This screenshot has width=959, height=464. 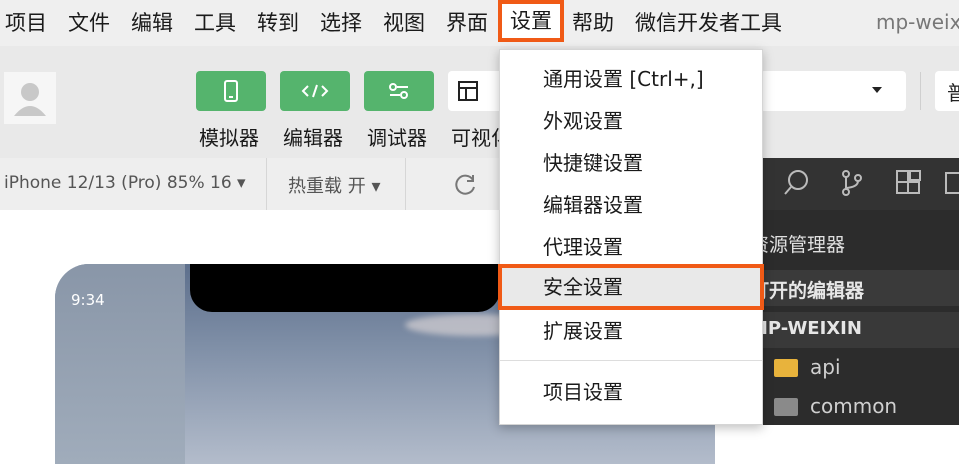 What do you see at coordinates (89, 23) in the screenshot?
I see `menu-file: 文件` at bounding box center [89, 23].